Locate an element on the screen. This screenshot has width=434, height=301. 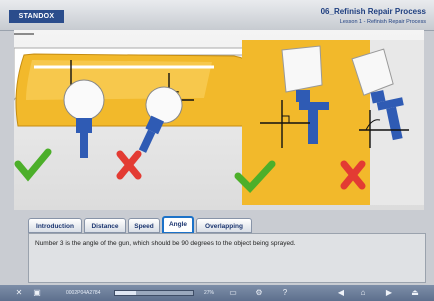
gun-barrel is located at coordinates (314, 106).